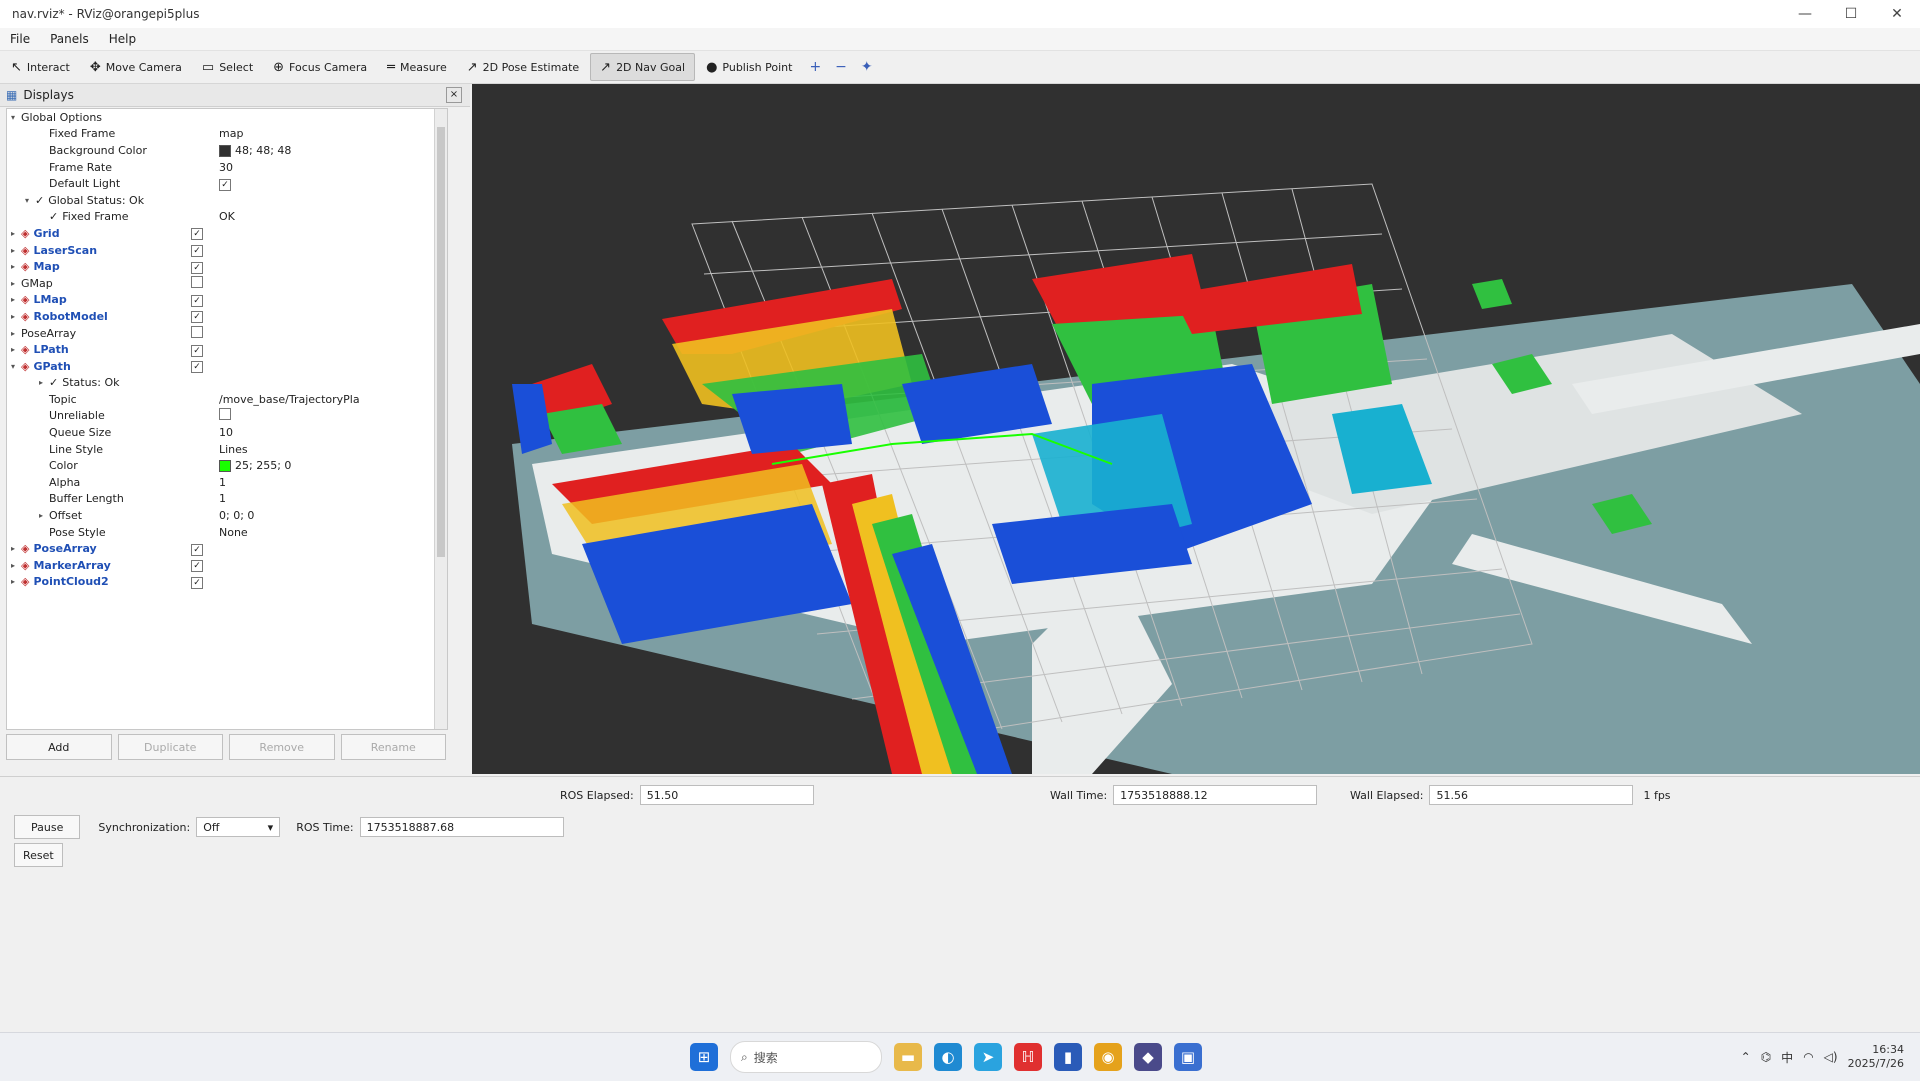  I want to click on reset-button: Reset, so click(38, 855).